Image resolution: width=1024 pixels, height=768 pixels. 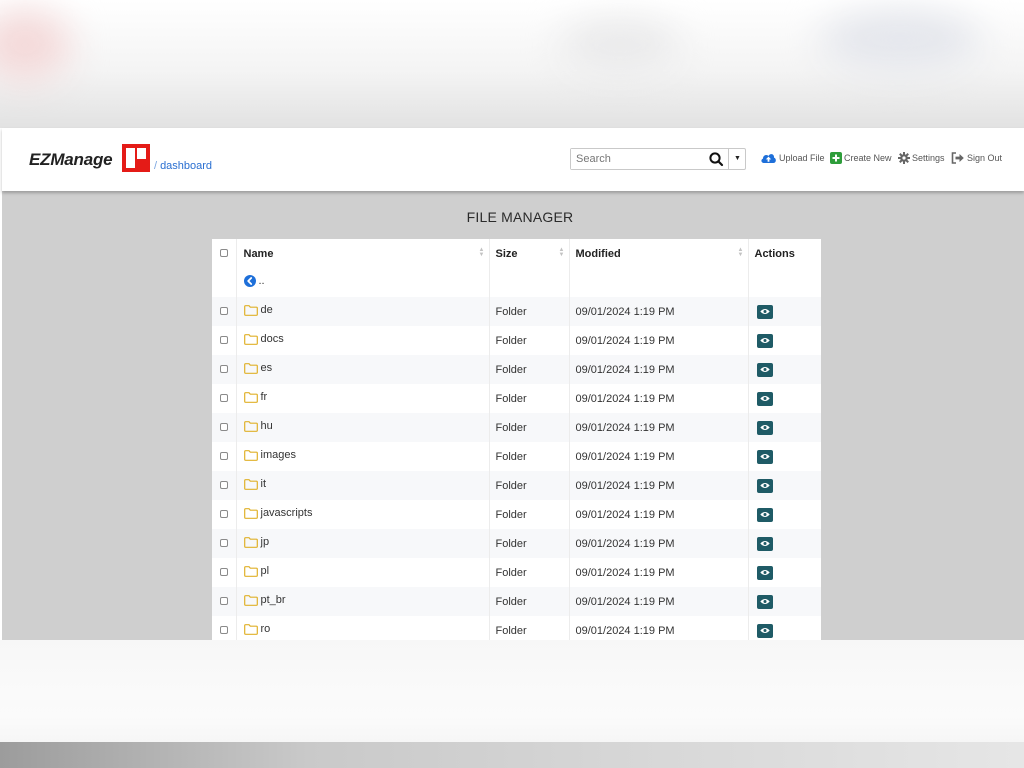 What do you see at coordinates (258, 310) in the screenshot?
I see `folder-link: de` at bounding box center [258, 310].